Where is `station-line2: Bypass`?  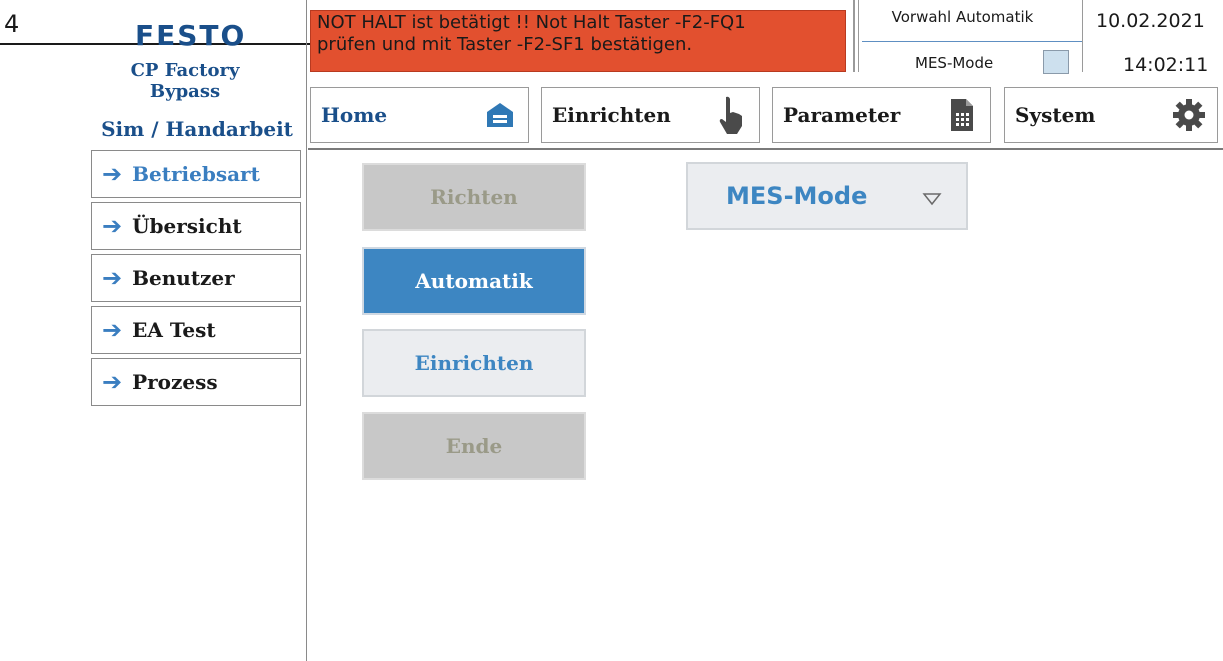 station-line2: Bypass is located at coordinates (185, 91).